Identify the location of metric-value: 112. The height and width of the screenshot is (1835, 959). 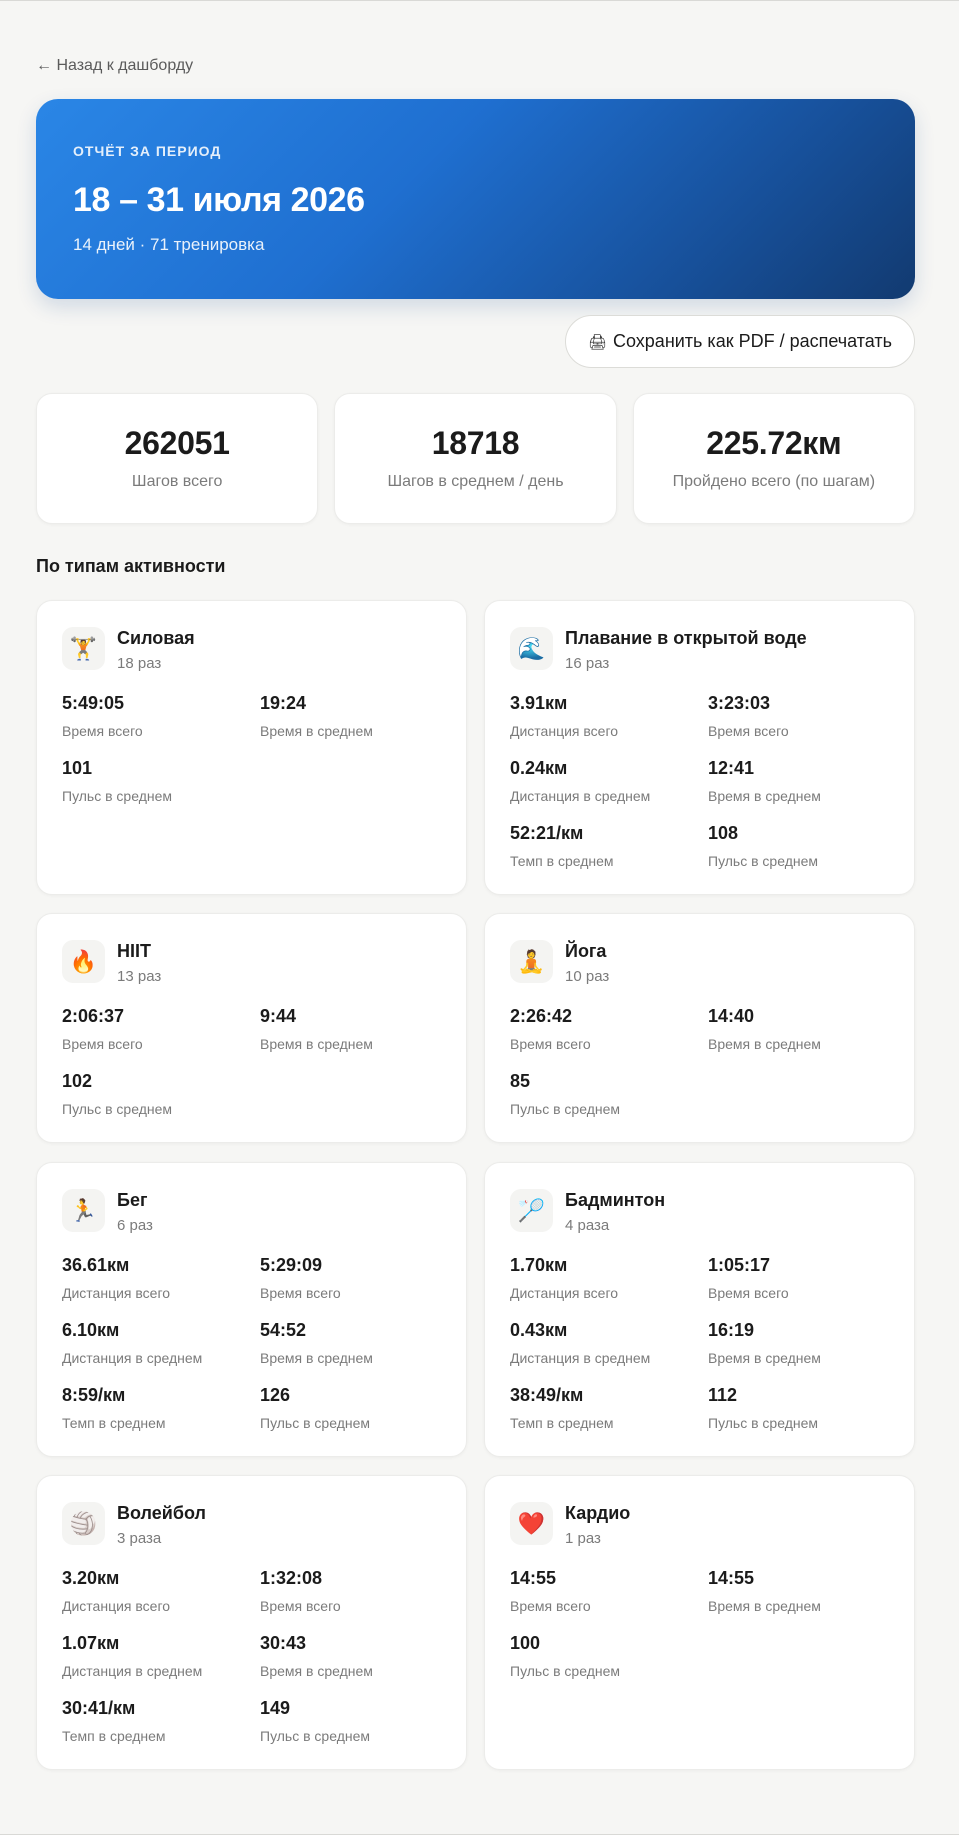
(723, 1395).